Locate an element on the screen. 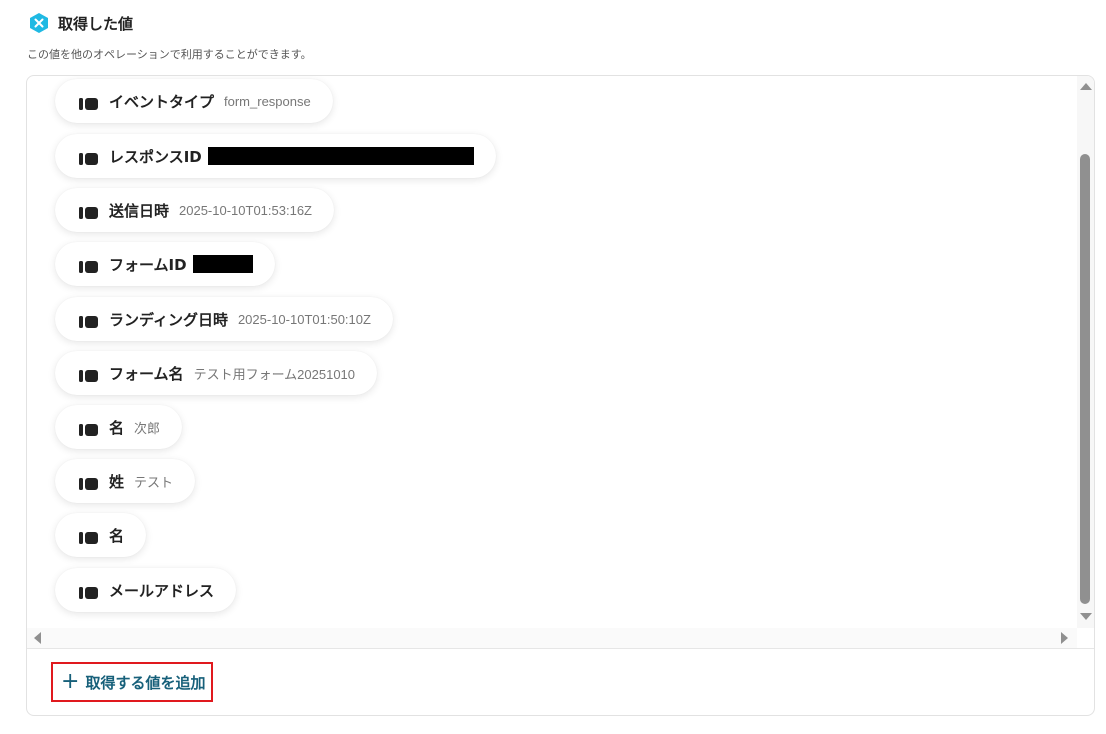 This screenshot has width=1106, height=734. field-label: レスポンスID is located at coordinates (155, 156).